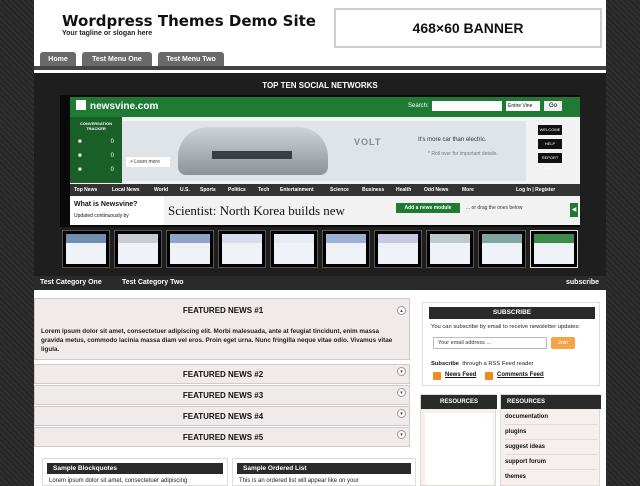 The width and height of the screenshot is (640, 486). Describe the element at coordinates (325, 107) in the screenshot. I see `newsvine-topbar: newsvine.com Search: Entire Vine Go` at that location.